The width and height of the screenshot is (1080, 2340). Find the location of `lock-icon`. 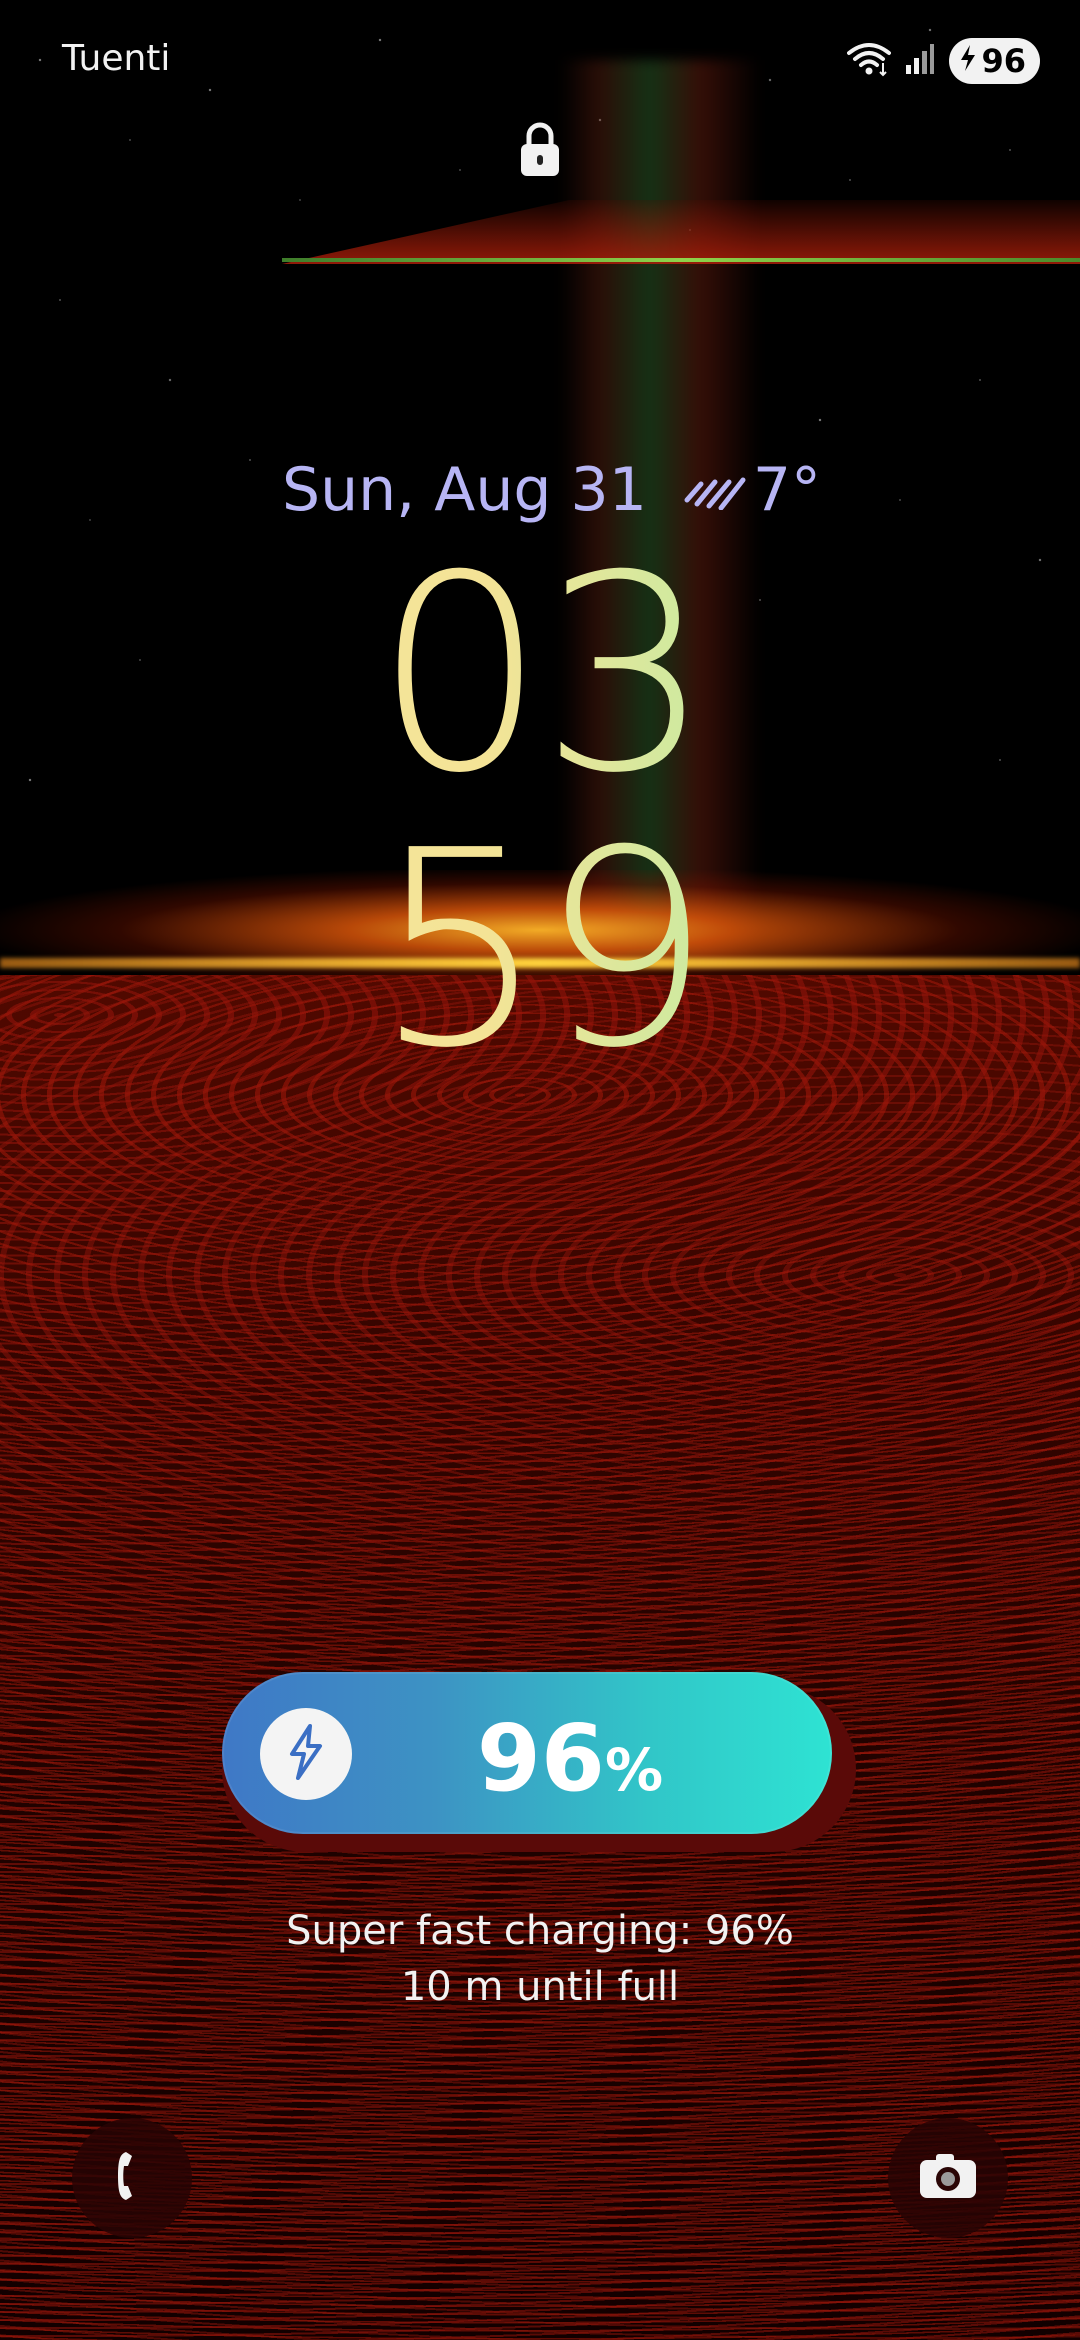

lock-icon is located at coordinates (540, 152).